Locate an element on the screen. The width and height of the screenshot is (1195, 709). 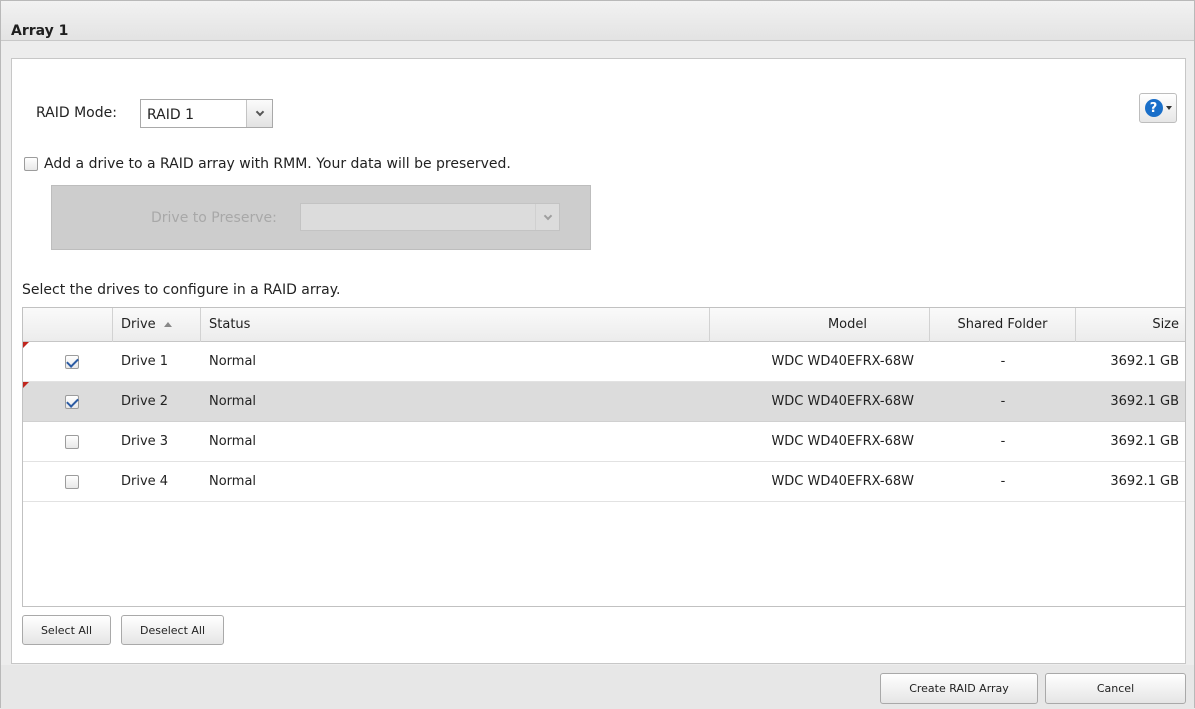
dialog-titlebar: Array 1 is located at coordinates (597, 21).